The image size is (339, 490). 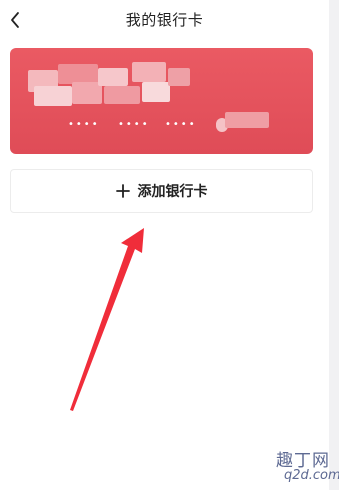 What do you see at coordinates (311, 475) in the screenshot?
I see `watermark-domain-text: q2d.com` at bounding box center [311, 475].